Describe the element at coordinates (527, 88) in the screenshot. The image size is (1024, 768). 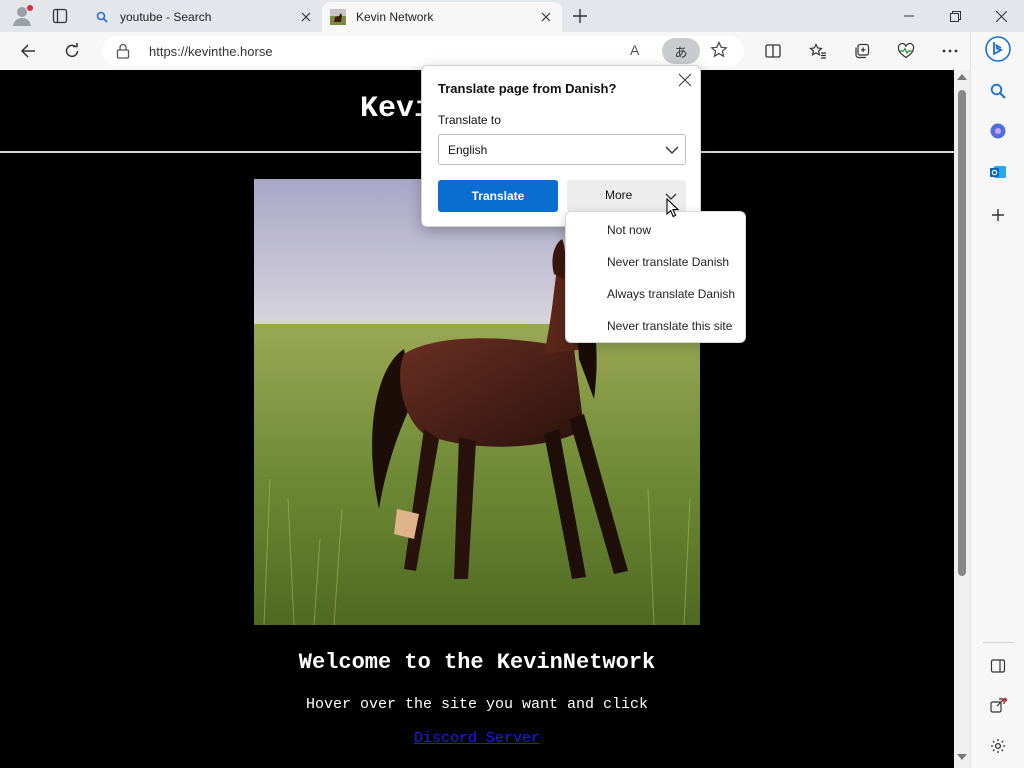
I see `popup-title: Translate page from Danish?` at that location.